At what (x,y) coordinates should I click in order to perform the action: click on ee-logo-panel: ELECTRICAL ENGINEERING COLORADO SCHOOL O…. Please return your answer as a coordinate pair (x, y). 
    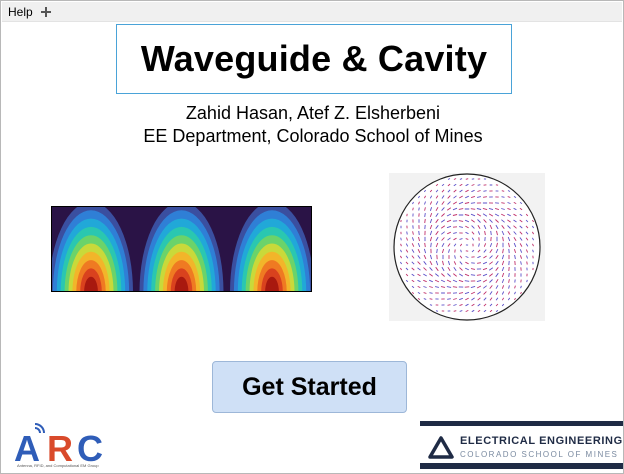
    Looking at the image, I should click on (521, 444).